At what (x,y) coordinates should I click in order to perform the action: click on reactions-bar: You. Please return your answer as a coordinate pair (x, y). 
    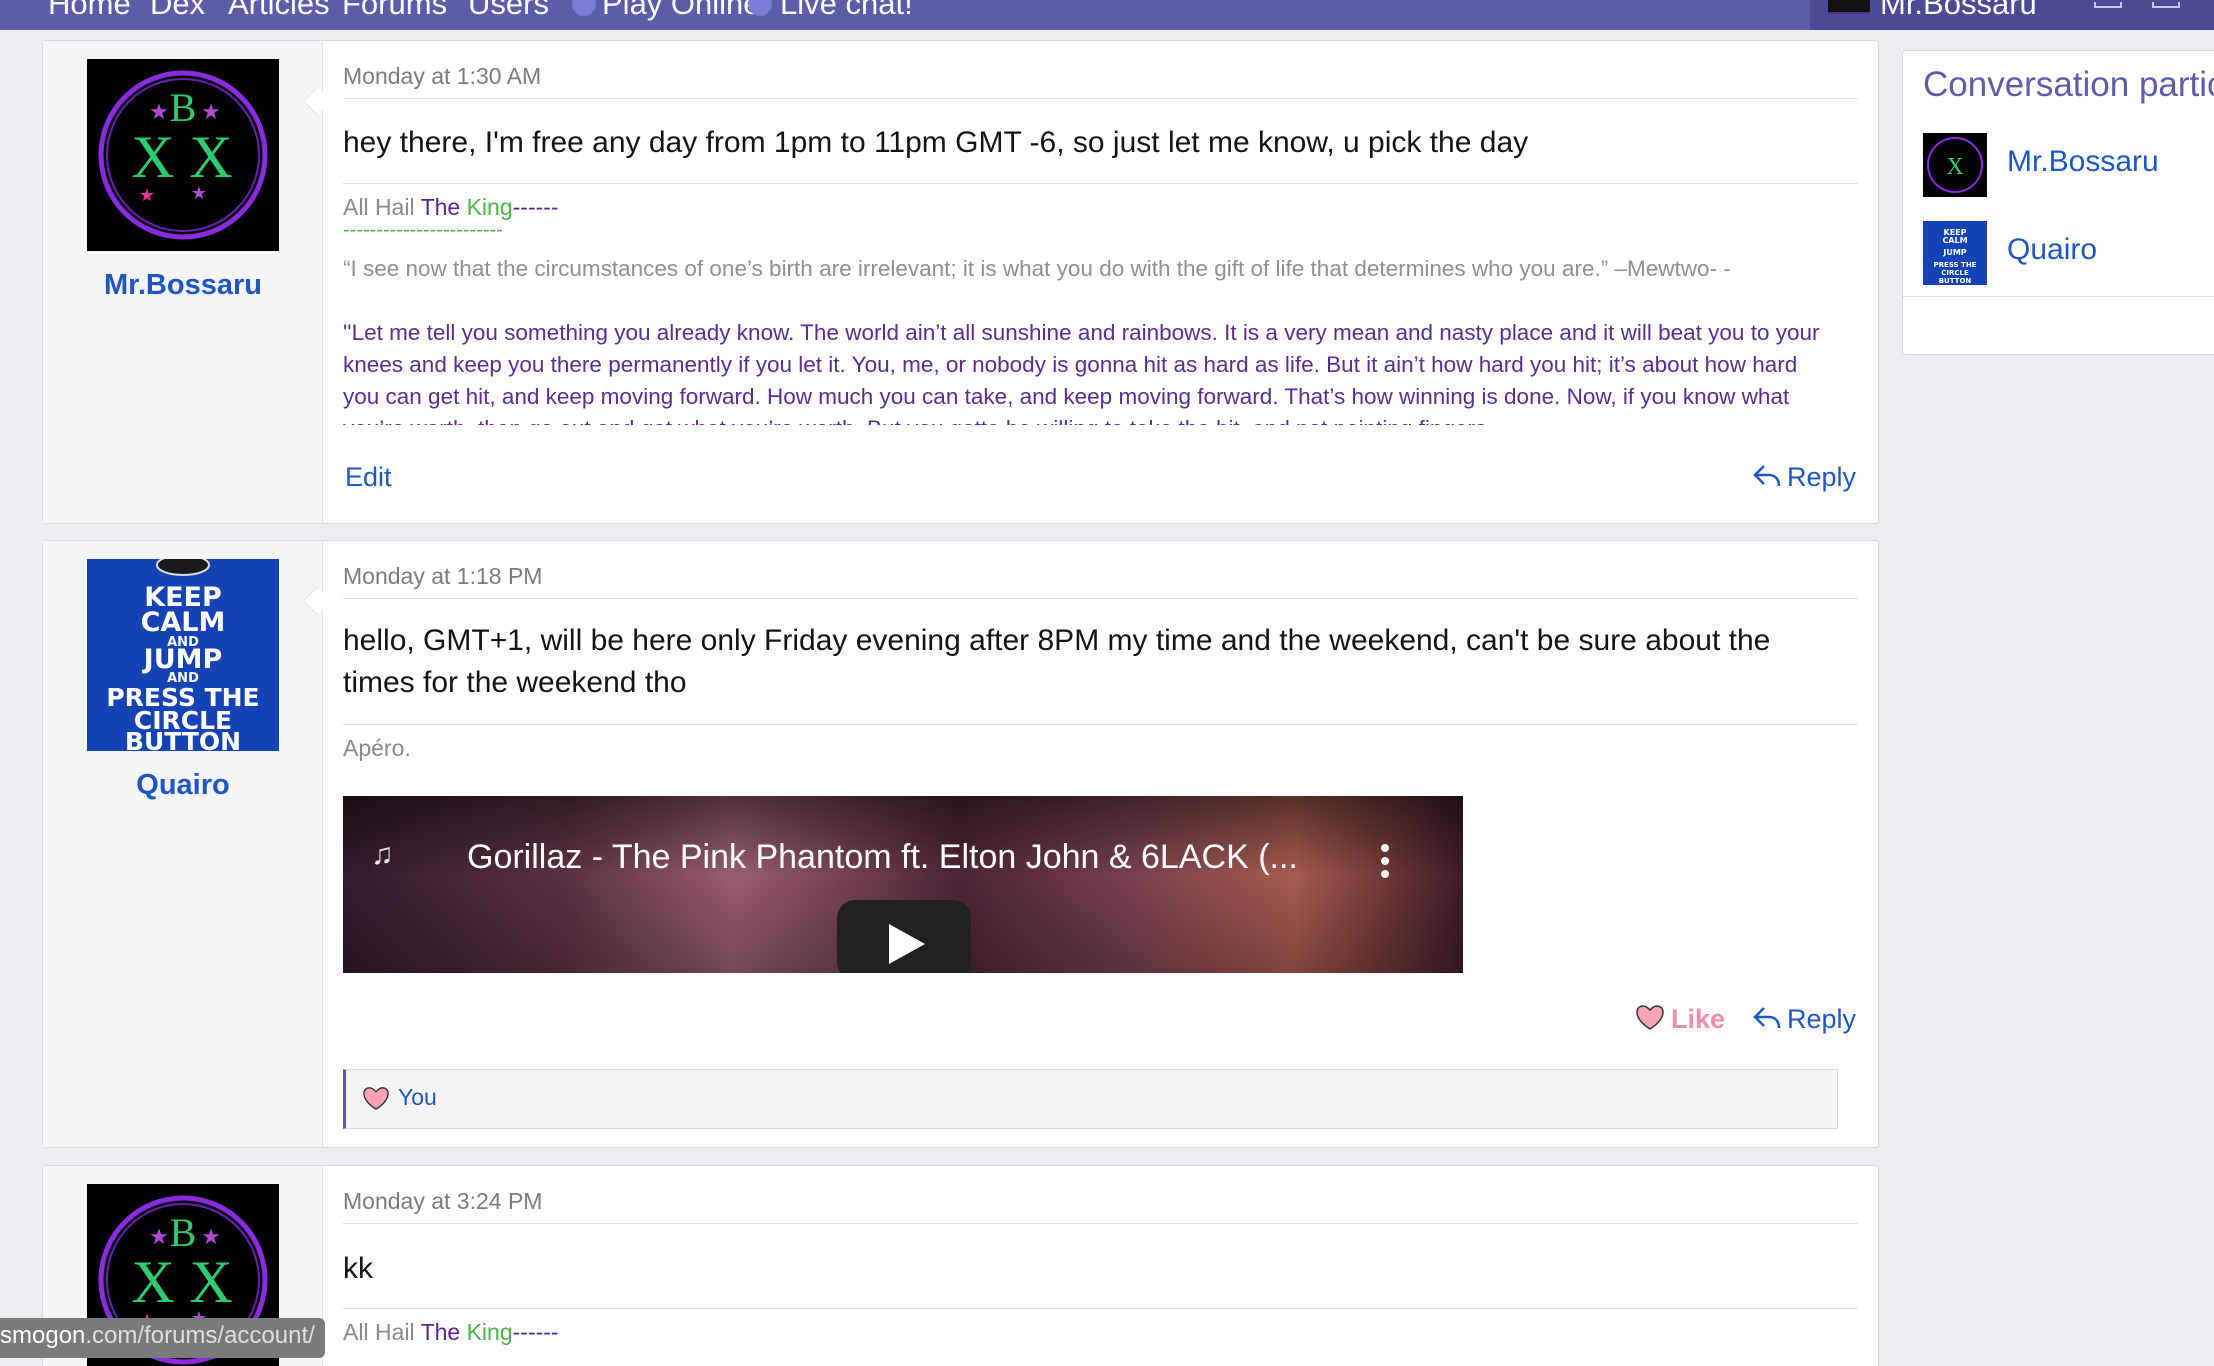
    Looking at the image, I should click on (1090, 1099).